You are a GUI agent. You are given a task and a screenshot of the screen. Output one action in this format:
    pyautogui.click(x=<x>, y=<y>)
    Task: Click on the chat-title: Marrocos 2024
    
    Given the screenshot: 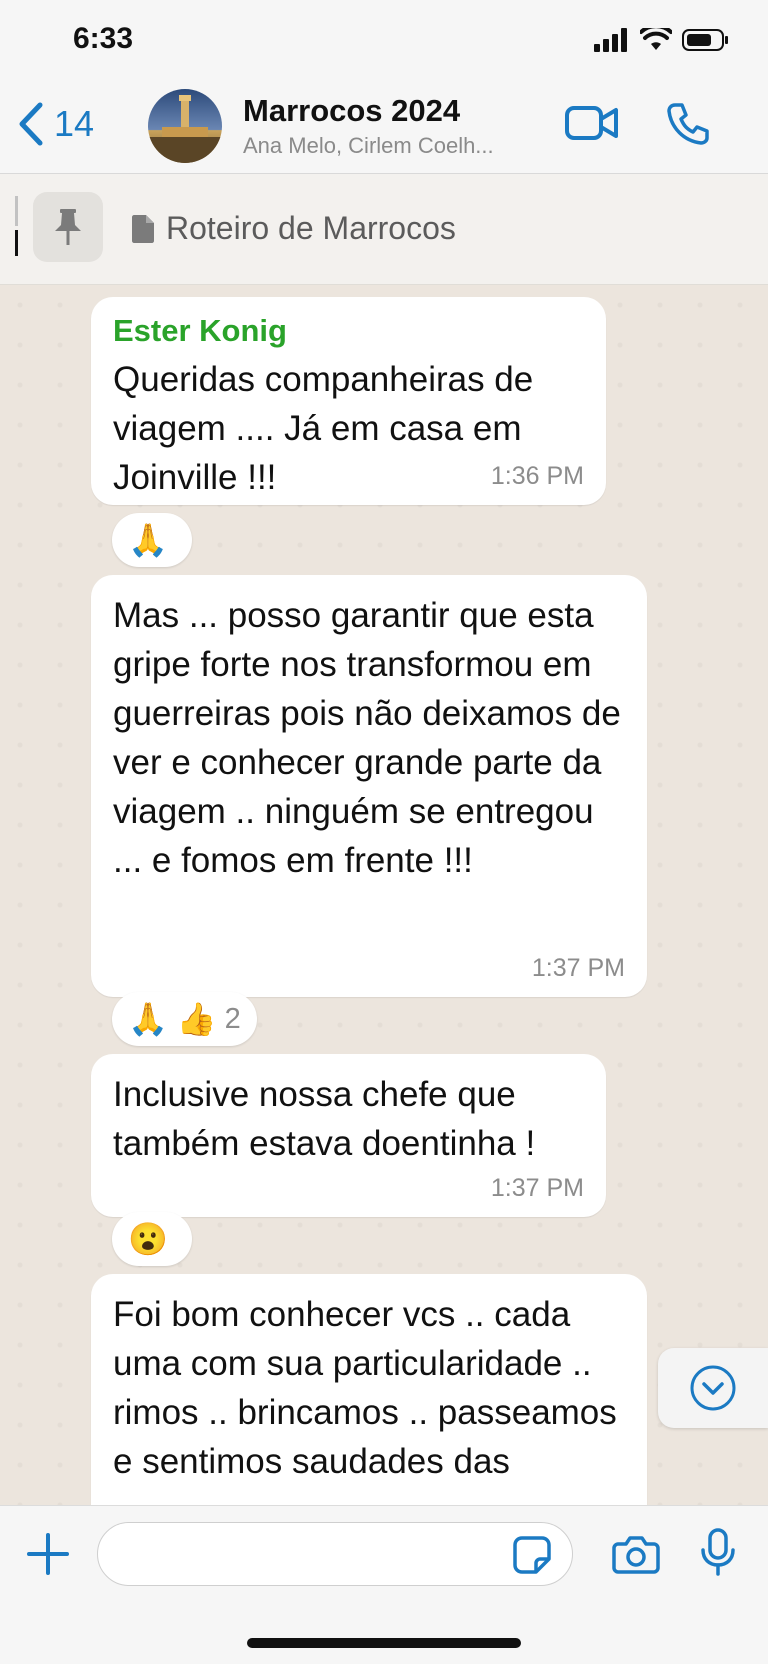 What is the action you would take?
    pyautogui.click(x=351, y=111)
    